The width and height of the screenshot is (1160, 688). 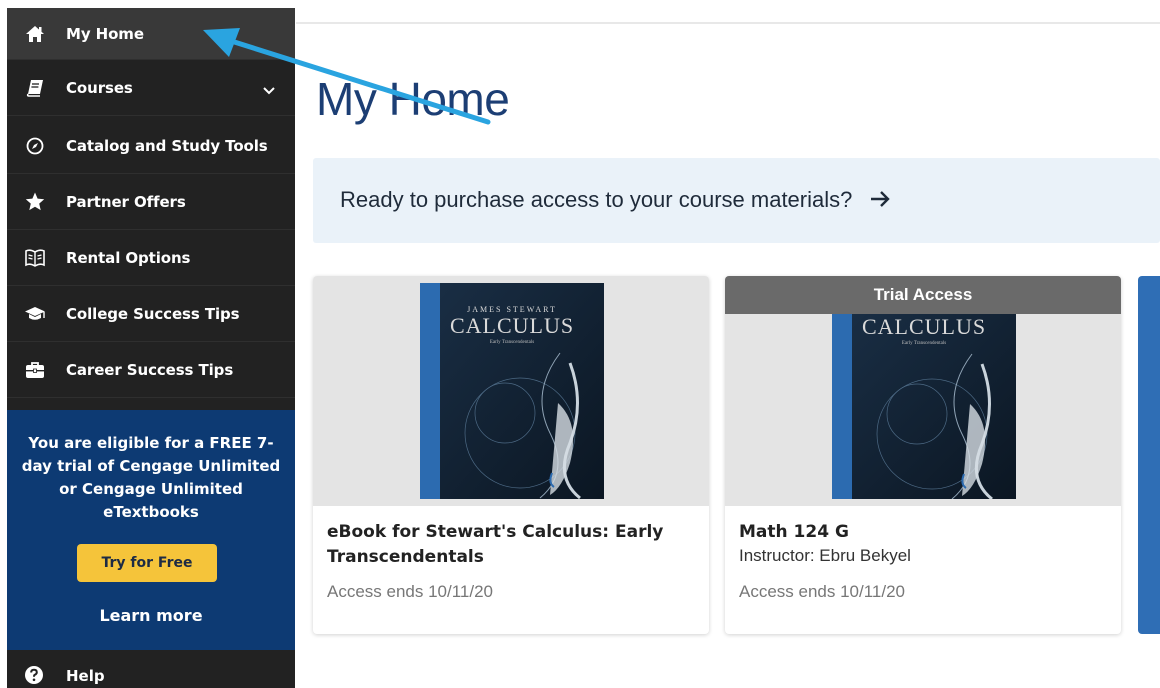 I want to click on sidebar-item-partner-offers: Partner Offers, so click(x=151, y=202).